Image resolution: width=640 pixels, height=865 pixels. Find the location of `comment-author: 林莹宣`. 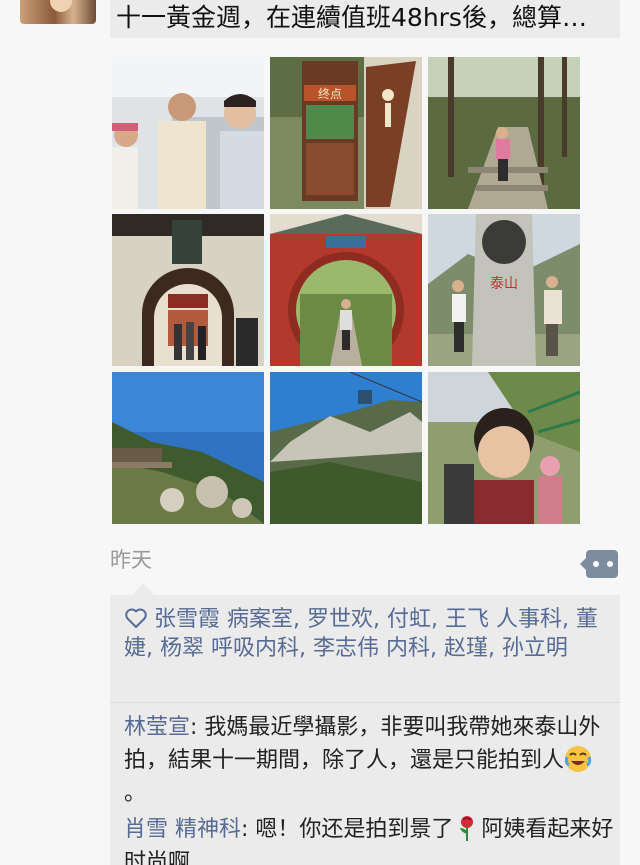

comment-author: 林莹宣 is located at coordinates (157, 727).